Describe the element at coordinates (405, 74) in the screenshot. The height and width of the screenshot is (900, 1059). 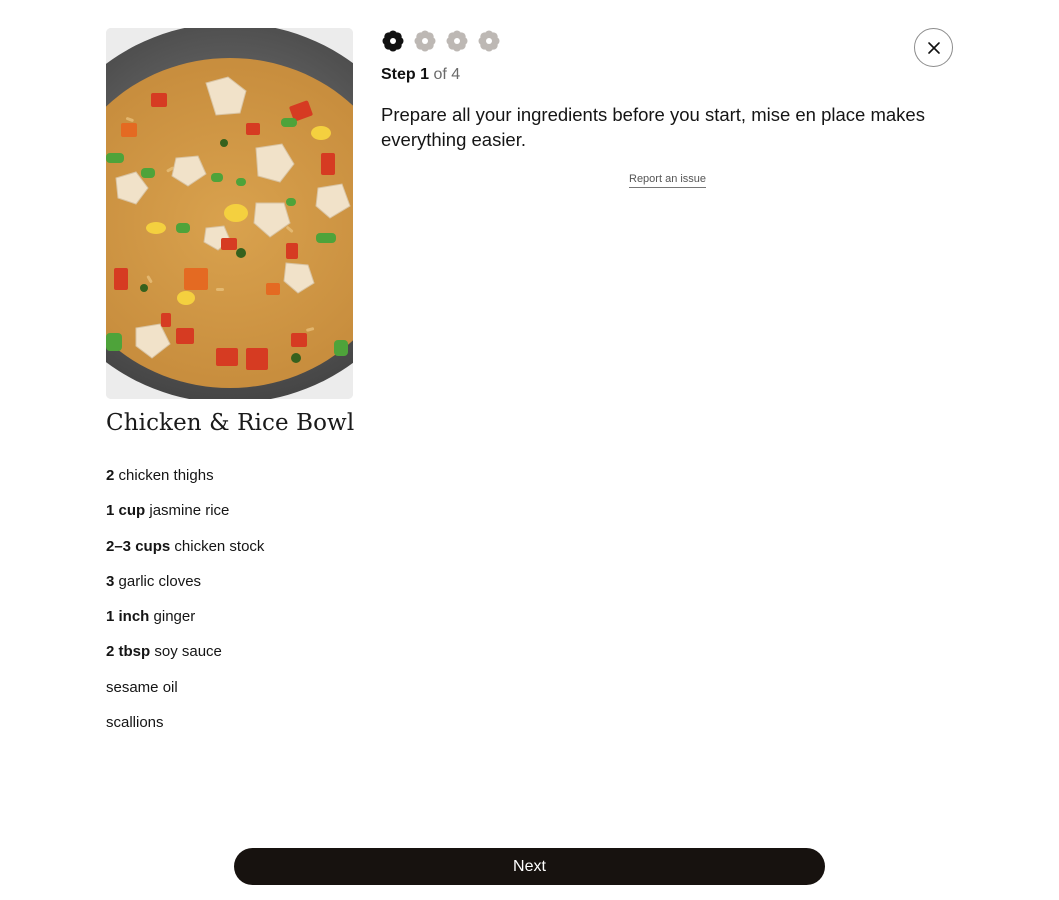
I see `step-current: Step 1` at that location.